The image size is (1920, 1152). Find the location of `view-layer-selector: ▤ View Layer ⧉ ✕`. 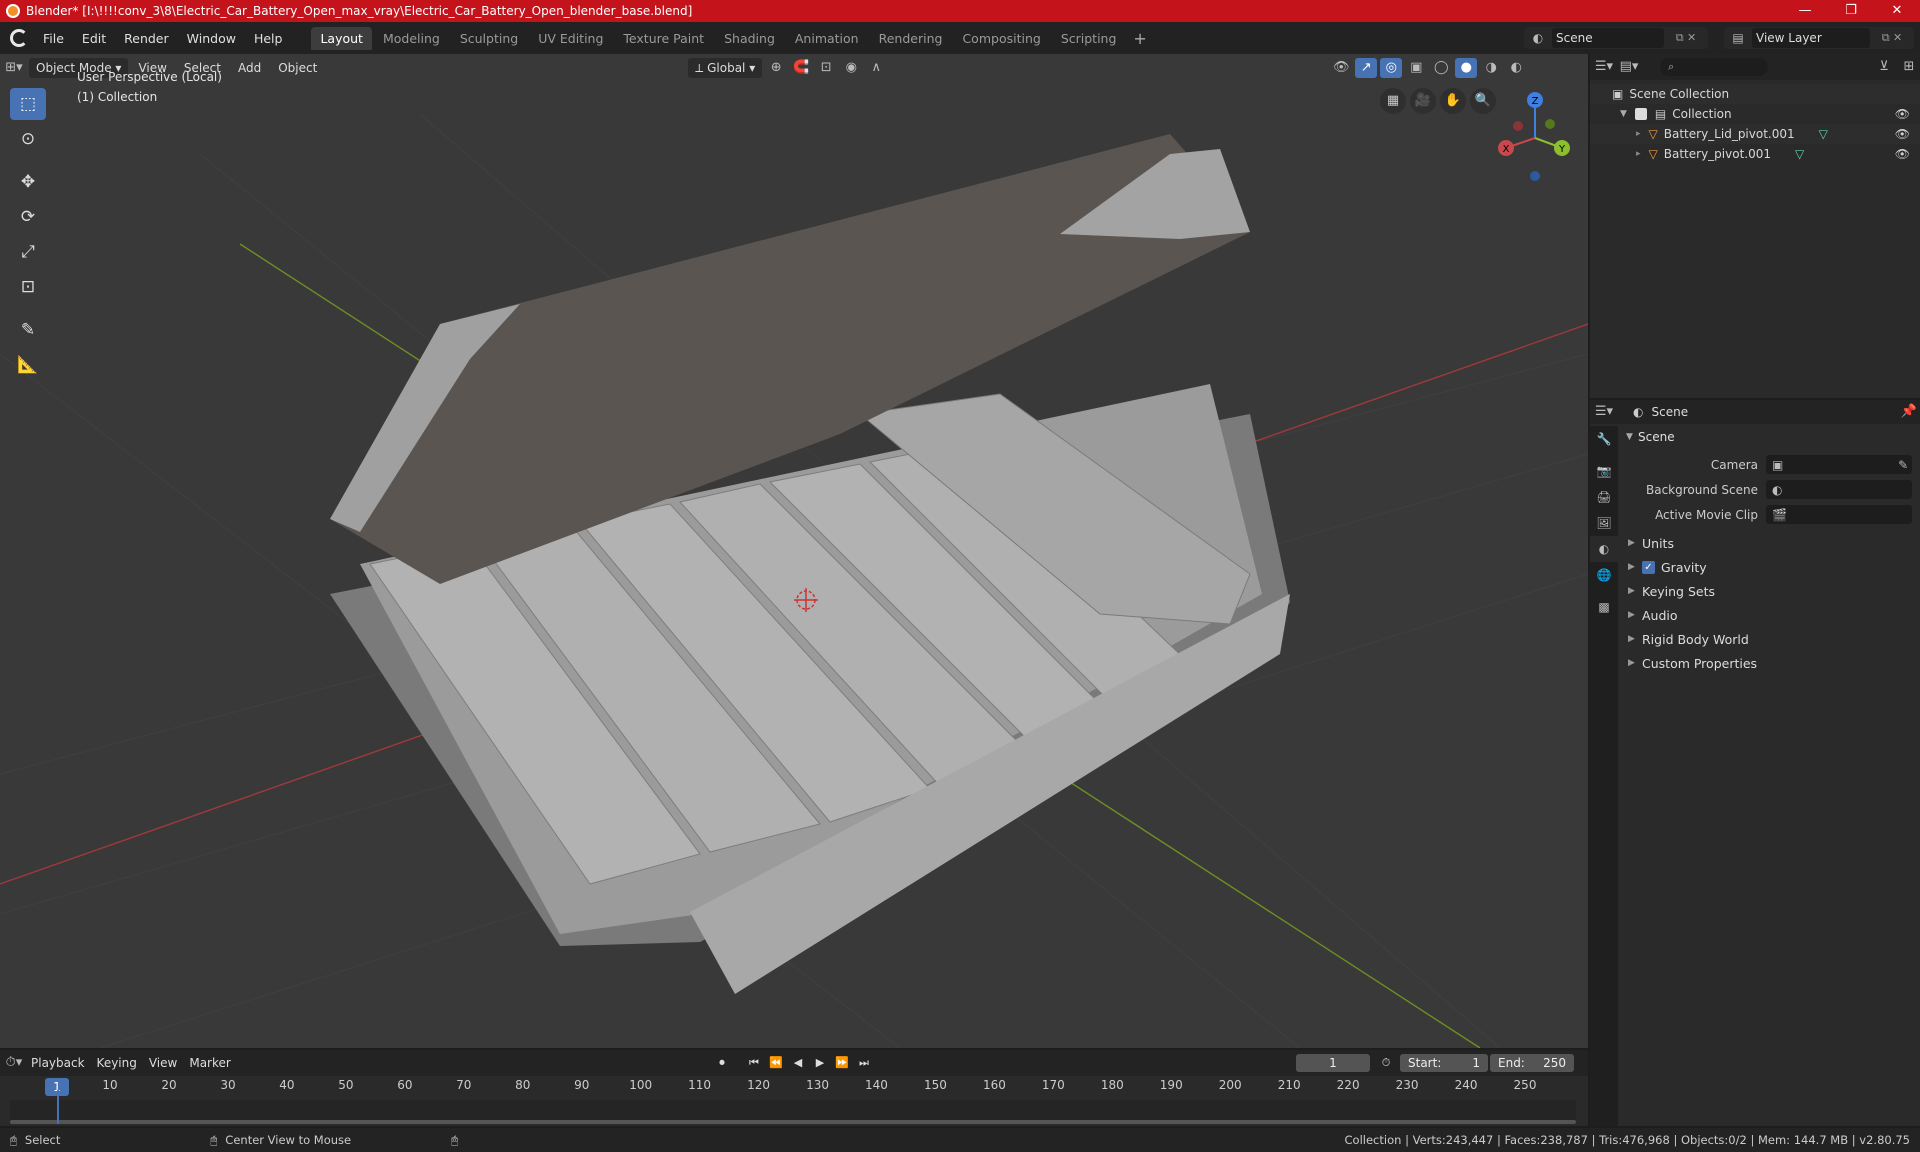

view-layer-selector: ▤ View Layer ⧉ ✕ is located at coordinates (1819, 38).